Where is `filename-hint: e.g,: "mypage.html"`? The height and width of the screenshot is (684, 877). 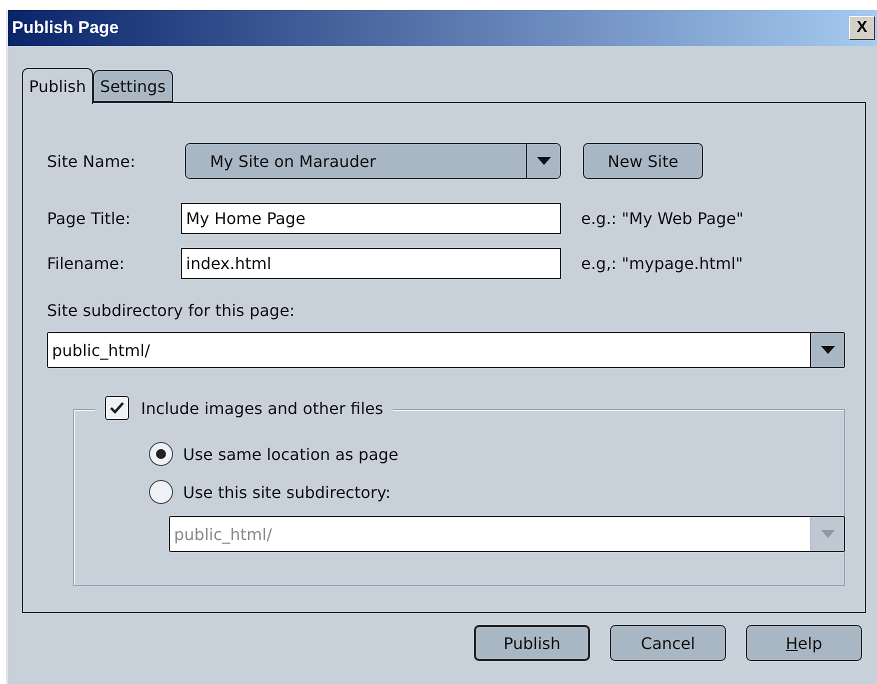
filename-hint: e.g,: "mypage.html" is located at coordinates (662, 263).